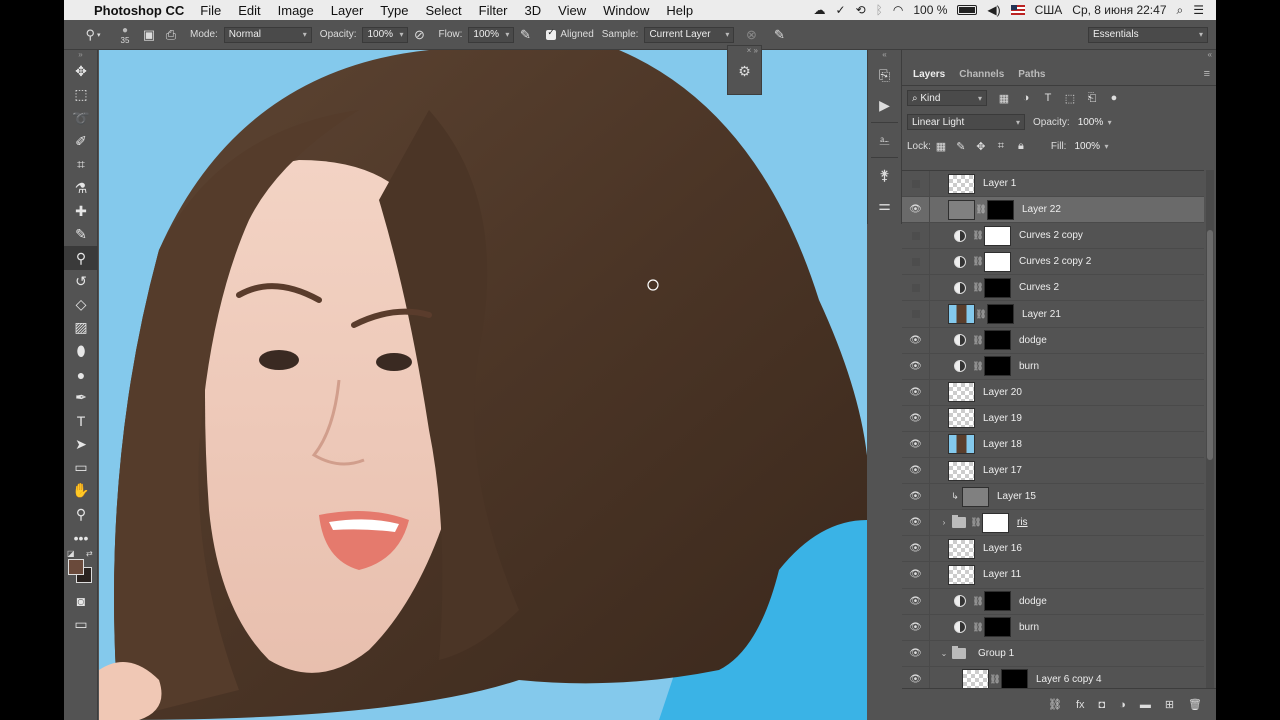 The width and height of the screenshot is (1280, 720). What do you see at coordinates (626, 10) in the screenshot?
I see `menu-window: Window` at bounding box center [626, 10].